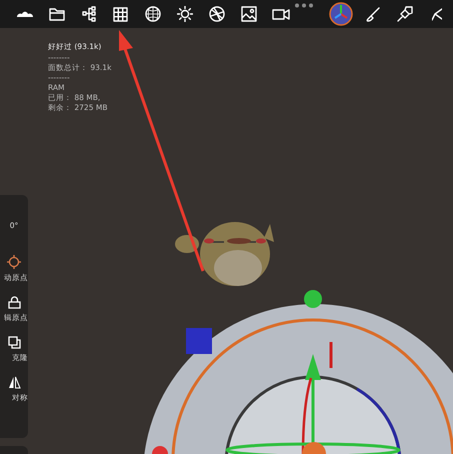  Describe the element at coordinates (14, 302) in the screenshot. I see `lock-icon` at that location.